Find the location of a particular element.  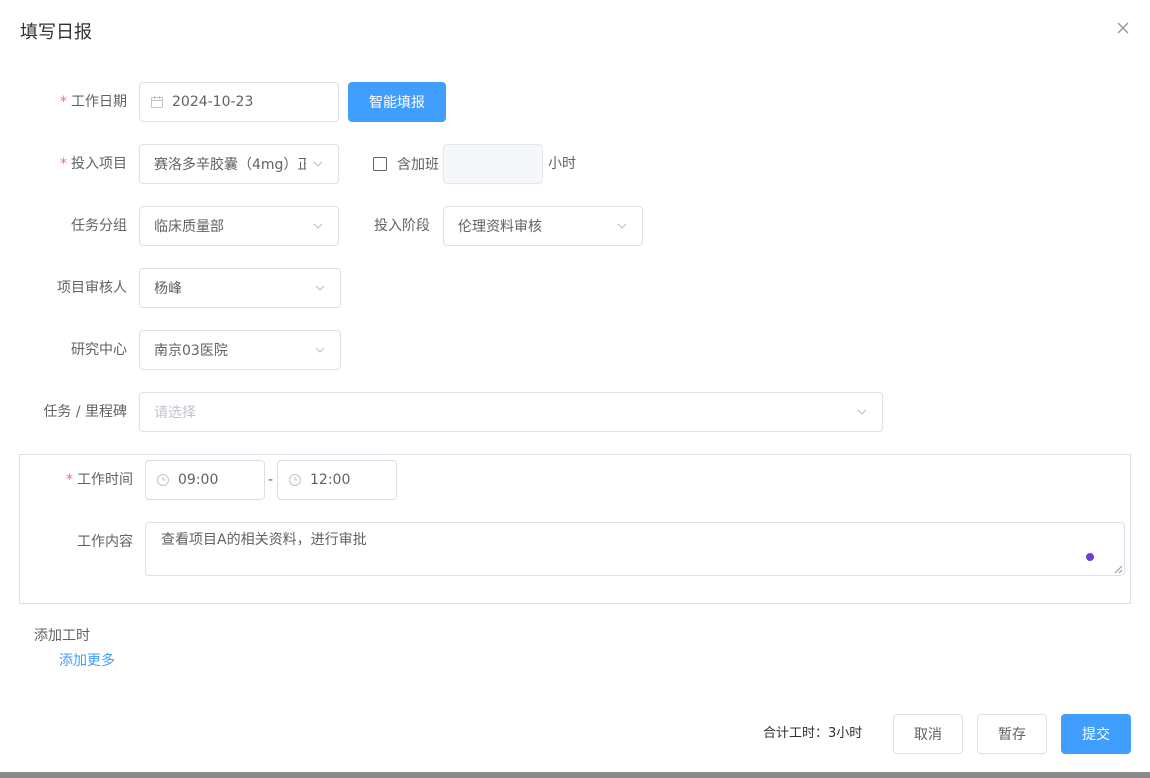

overtime-hours-input is located at coordinates (493, 164).